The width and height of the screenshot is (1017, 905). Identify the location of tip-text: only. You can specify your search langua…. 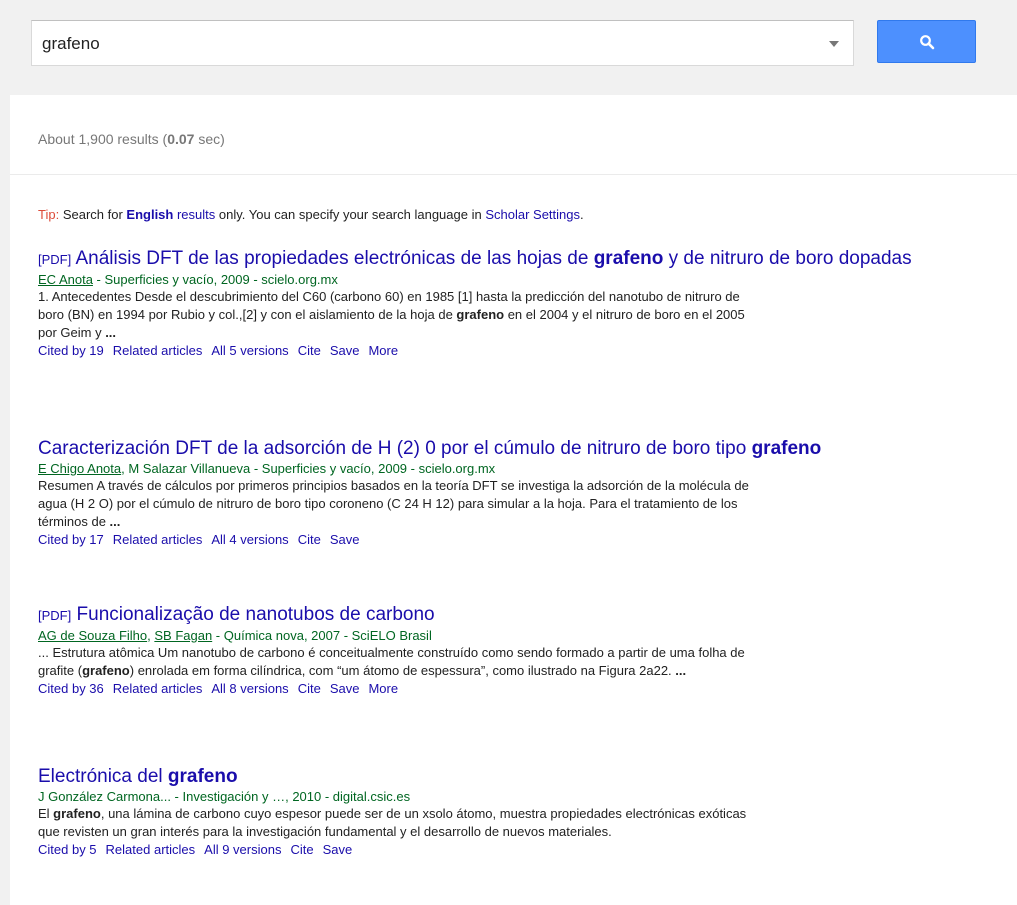
(350, 214).